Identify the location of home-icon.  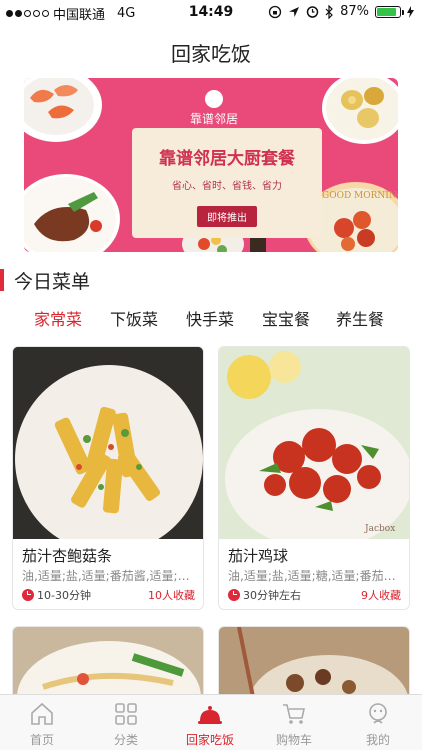
(42, 713).